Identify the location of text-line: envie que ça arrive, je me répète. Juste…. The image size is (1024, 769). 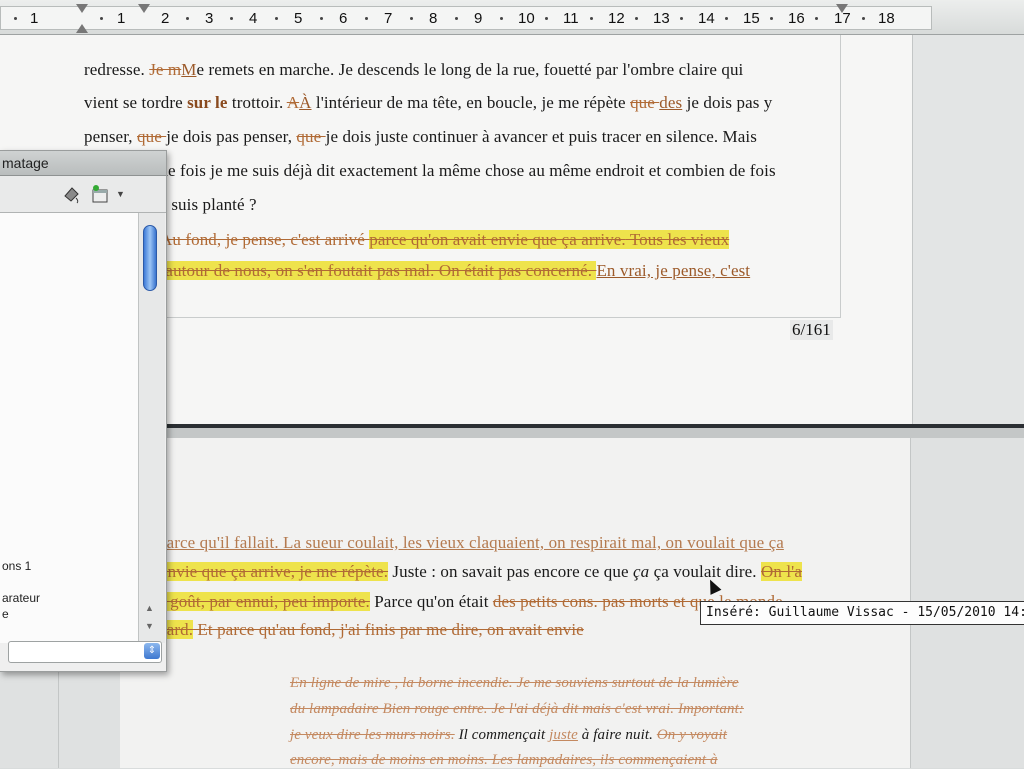
(481, 572).